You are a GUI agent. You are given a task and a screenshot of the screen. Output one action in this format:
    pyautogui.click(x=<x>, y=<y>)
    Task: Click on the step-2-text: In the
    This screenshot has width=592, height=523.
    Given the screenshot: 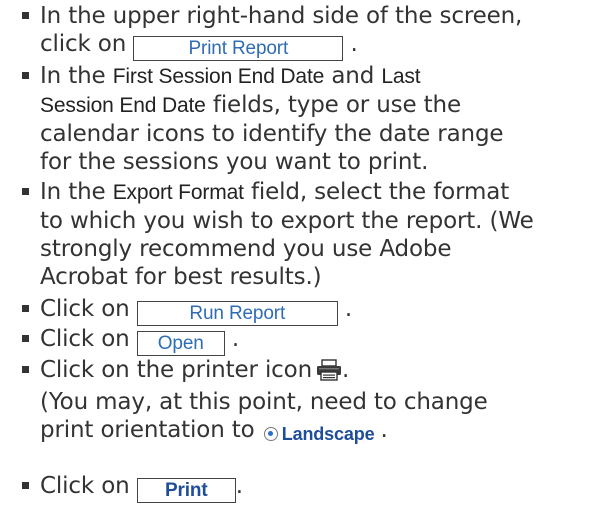 What is the action you would take?
    pyautogui.click(x=73, y=76)
    